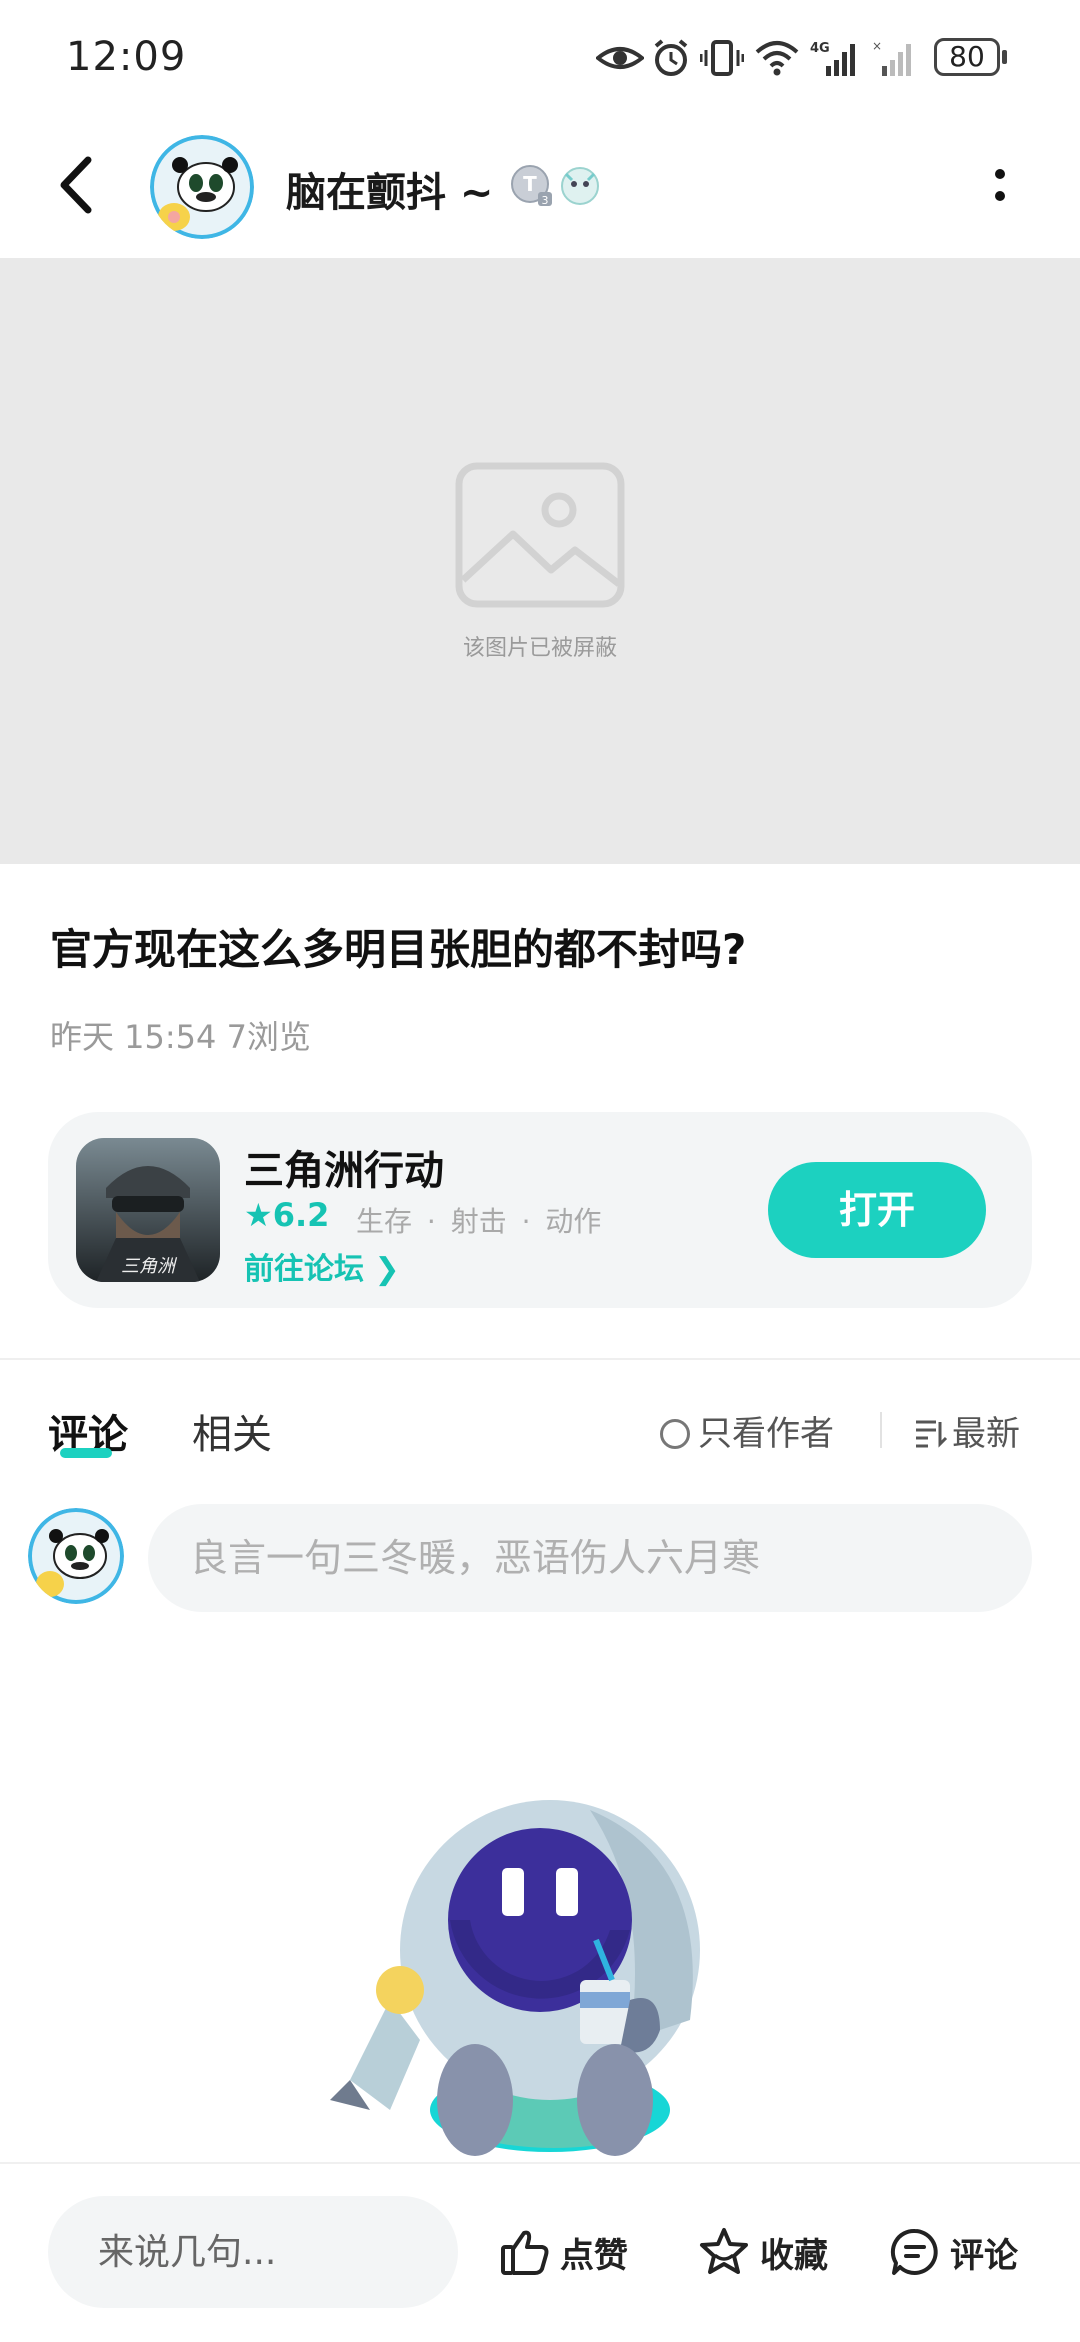  Describe the element at coordinates (820, 48) in the screenshot. I see `svg-text: 4G` at that location.